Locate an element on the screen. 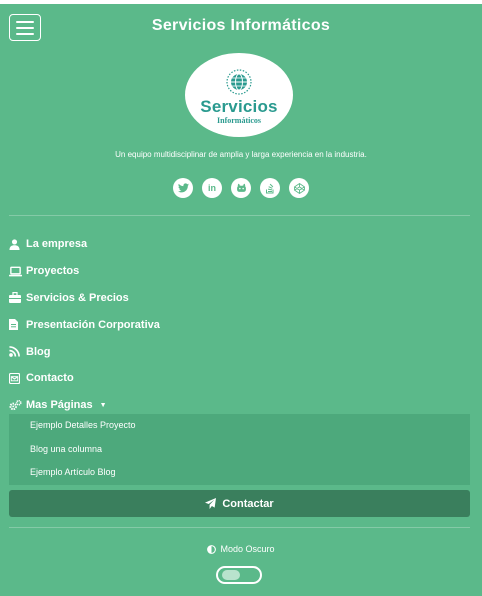  submenu-item-detalles-proyecto: Ejemplo Detalles Proyecto is located at coordinates (83, 425).